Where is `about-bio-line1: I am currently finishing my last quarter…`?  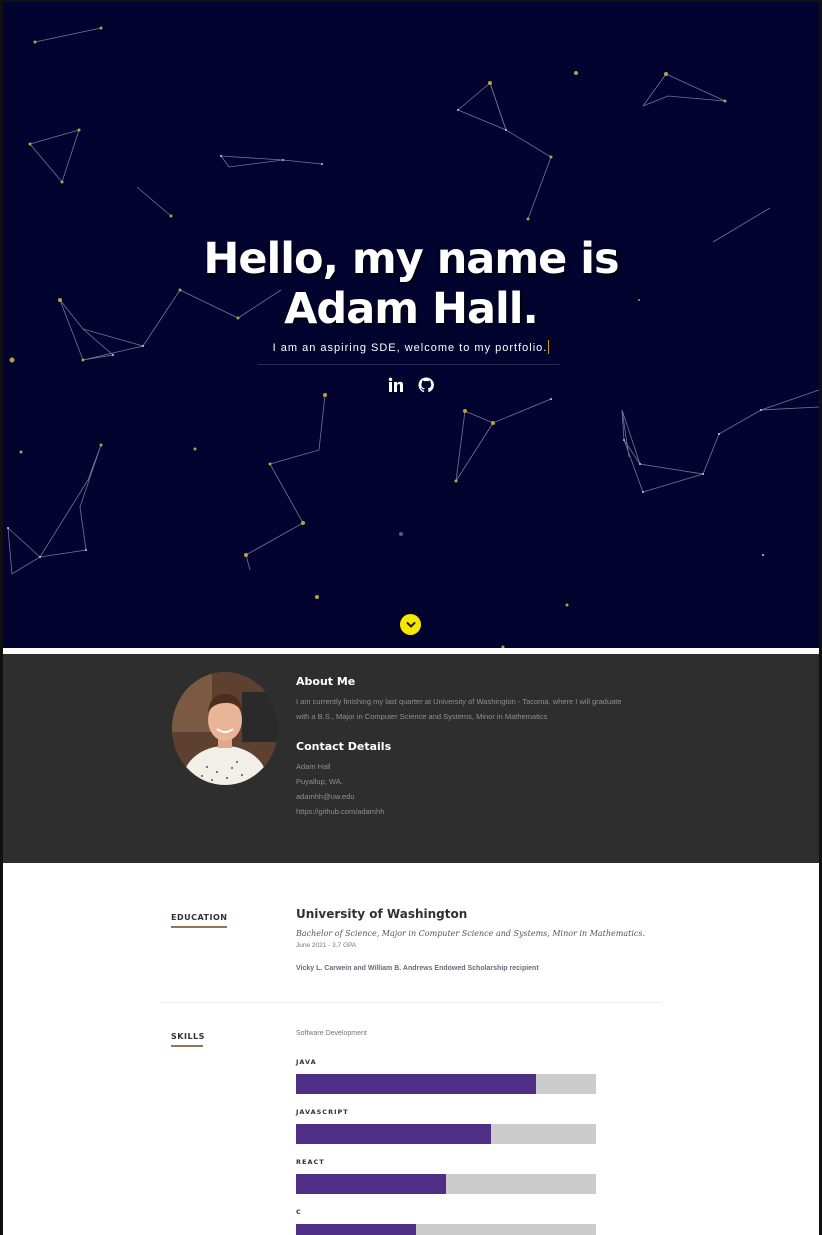 about-bio-line1: I am currently finishing my last quarter… is located at coordinates (459, 701).